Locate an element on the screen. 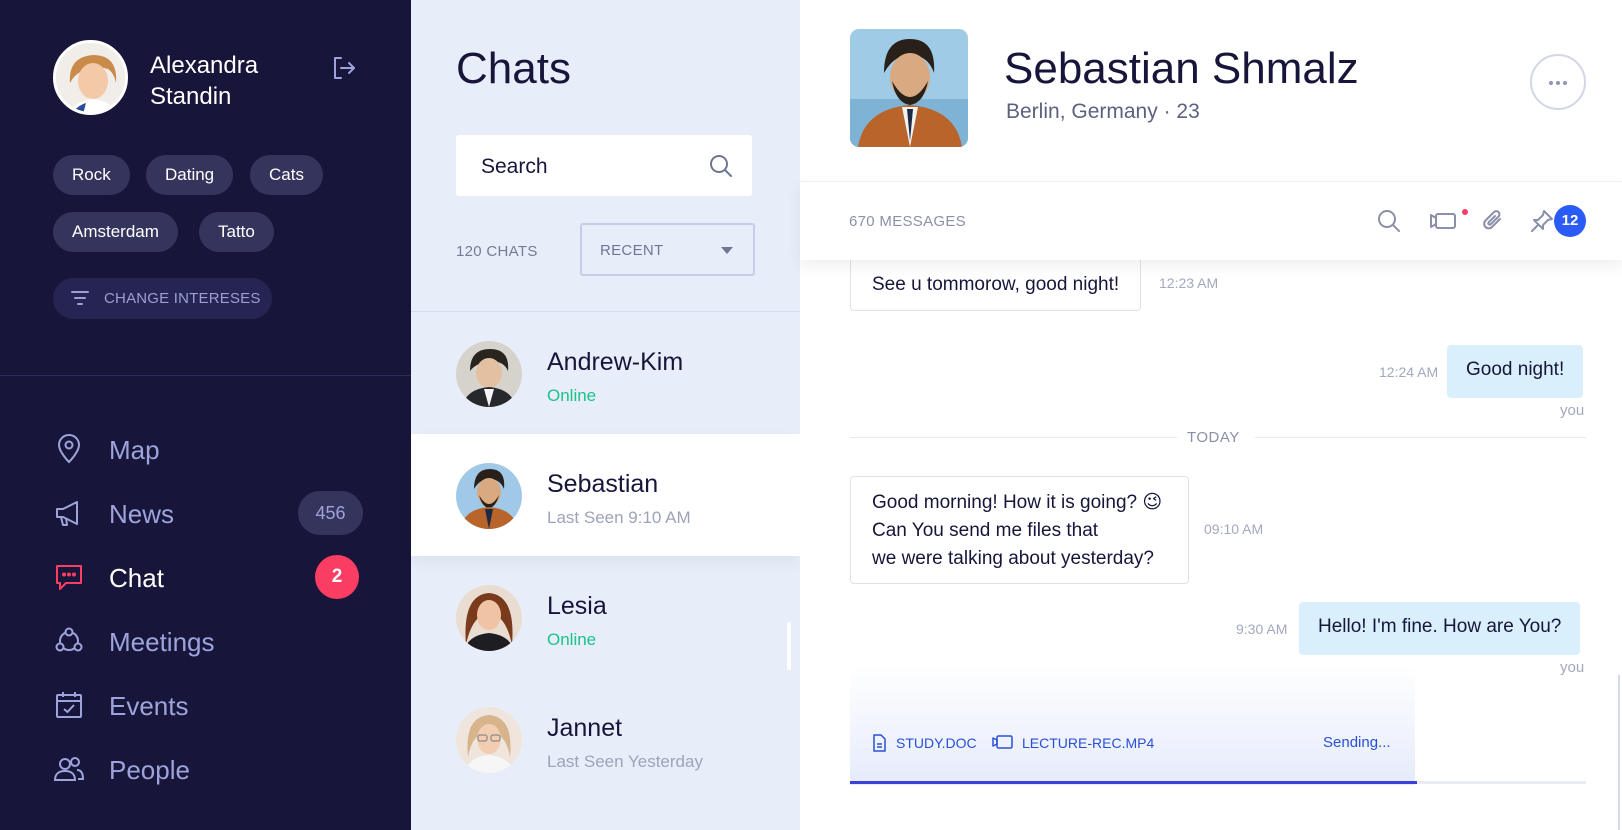 The image size is (1622, 830). contact-avatar is located at coordinates (909, 88).